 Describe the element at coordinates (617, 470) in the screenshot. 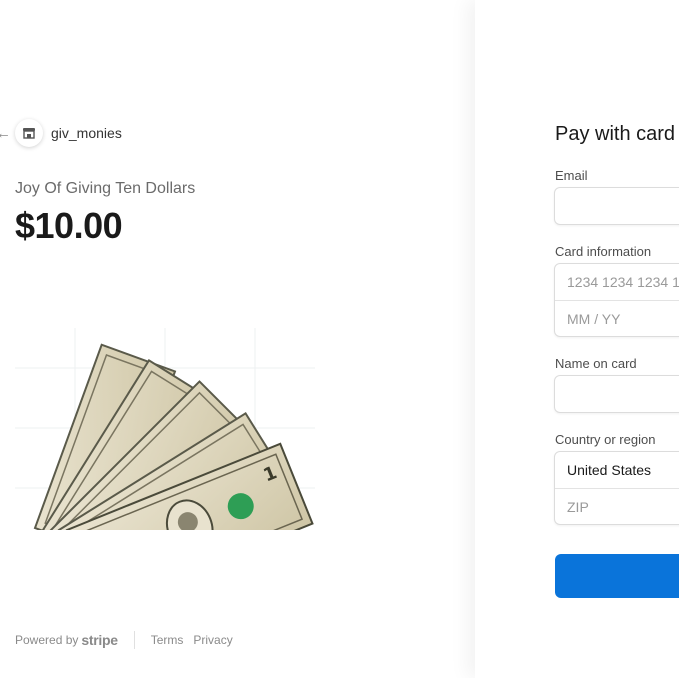

I see `country-select: United States` at that location.